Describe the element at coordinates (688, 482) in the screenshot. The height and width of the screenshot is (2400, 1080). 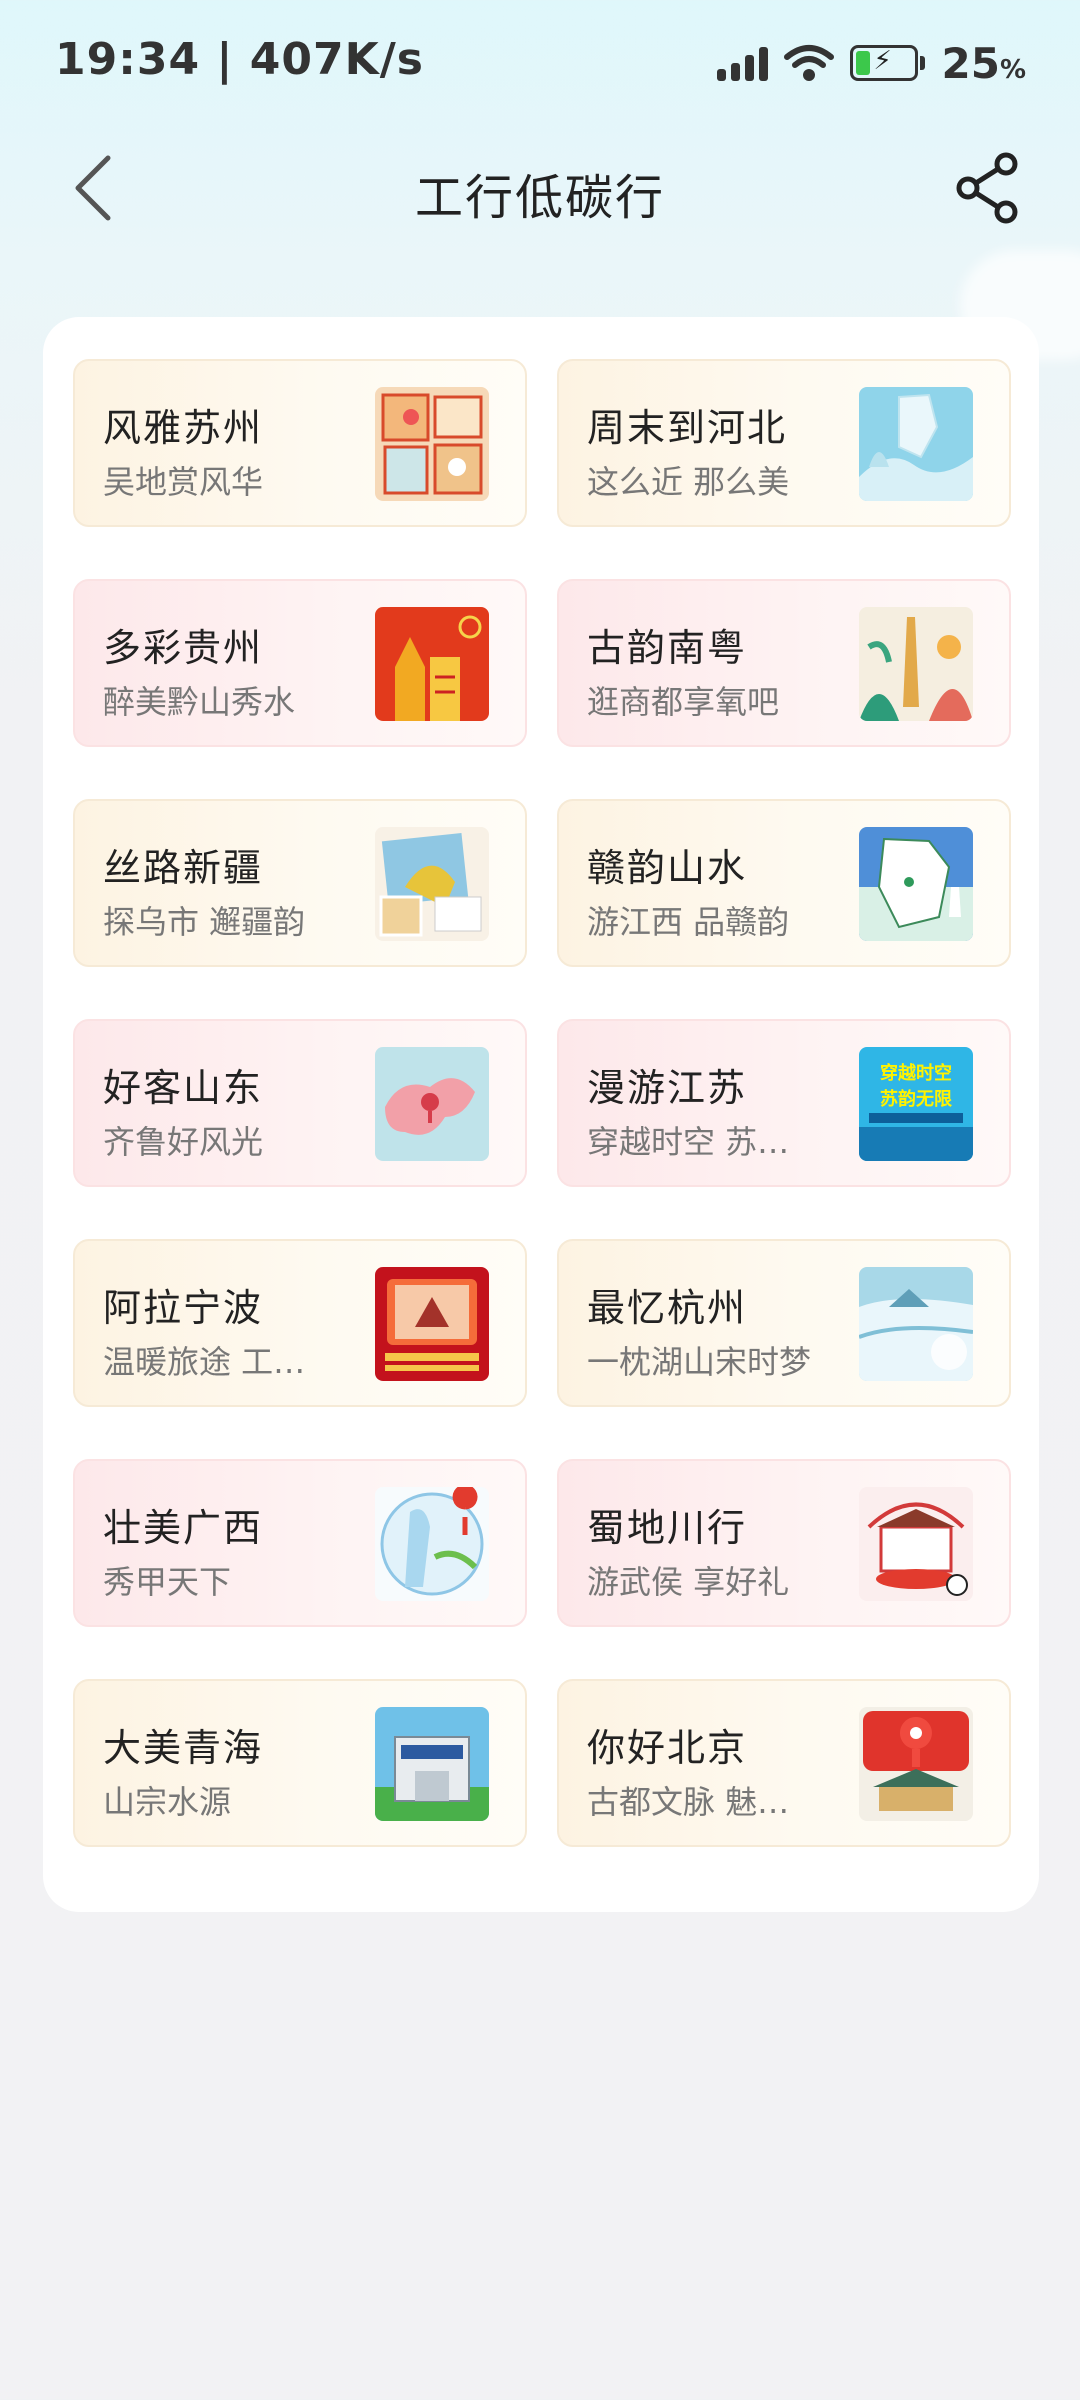
I see `card-subtitle: 这么近 那么美` at that location.